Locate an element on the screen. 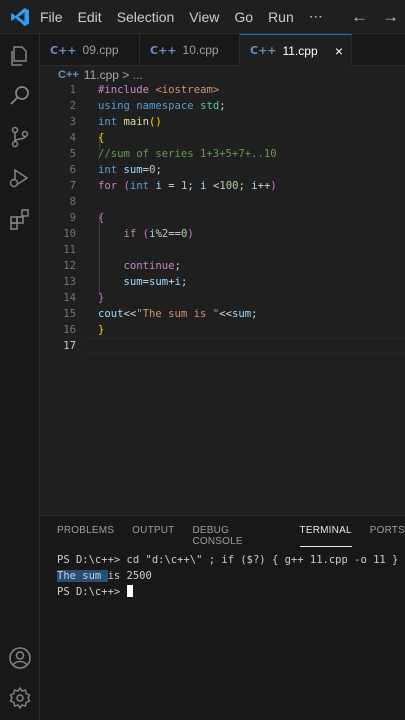 The image size is (405, 720). line-number: 12 is located at coordinates (69, 266).